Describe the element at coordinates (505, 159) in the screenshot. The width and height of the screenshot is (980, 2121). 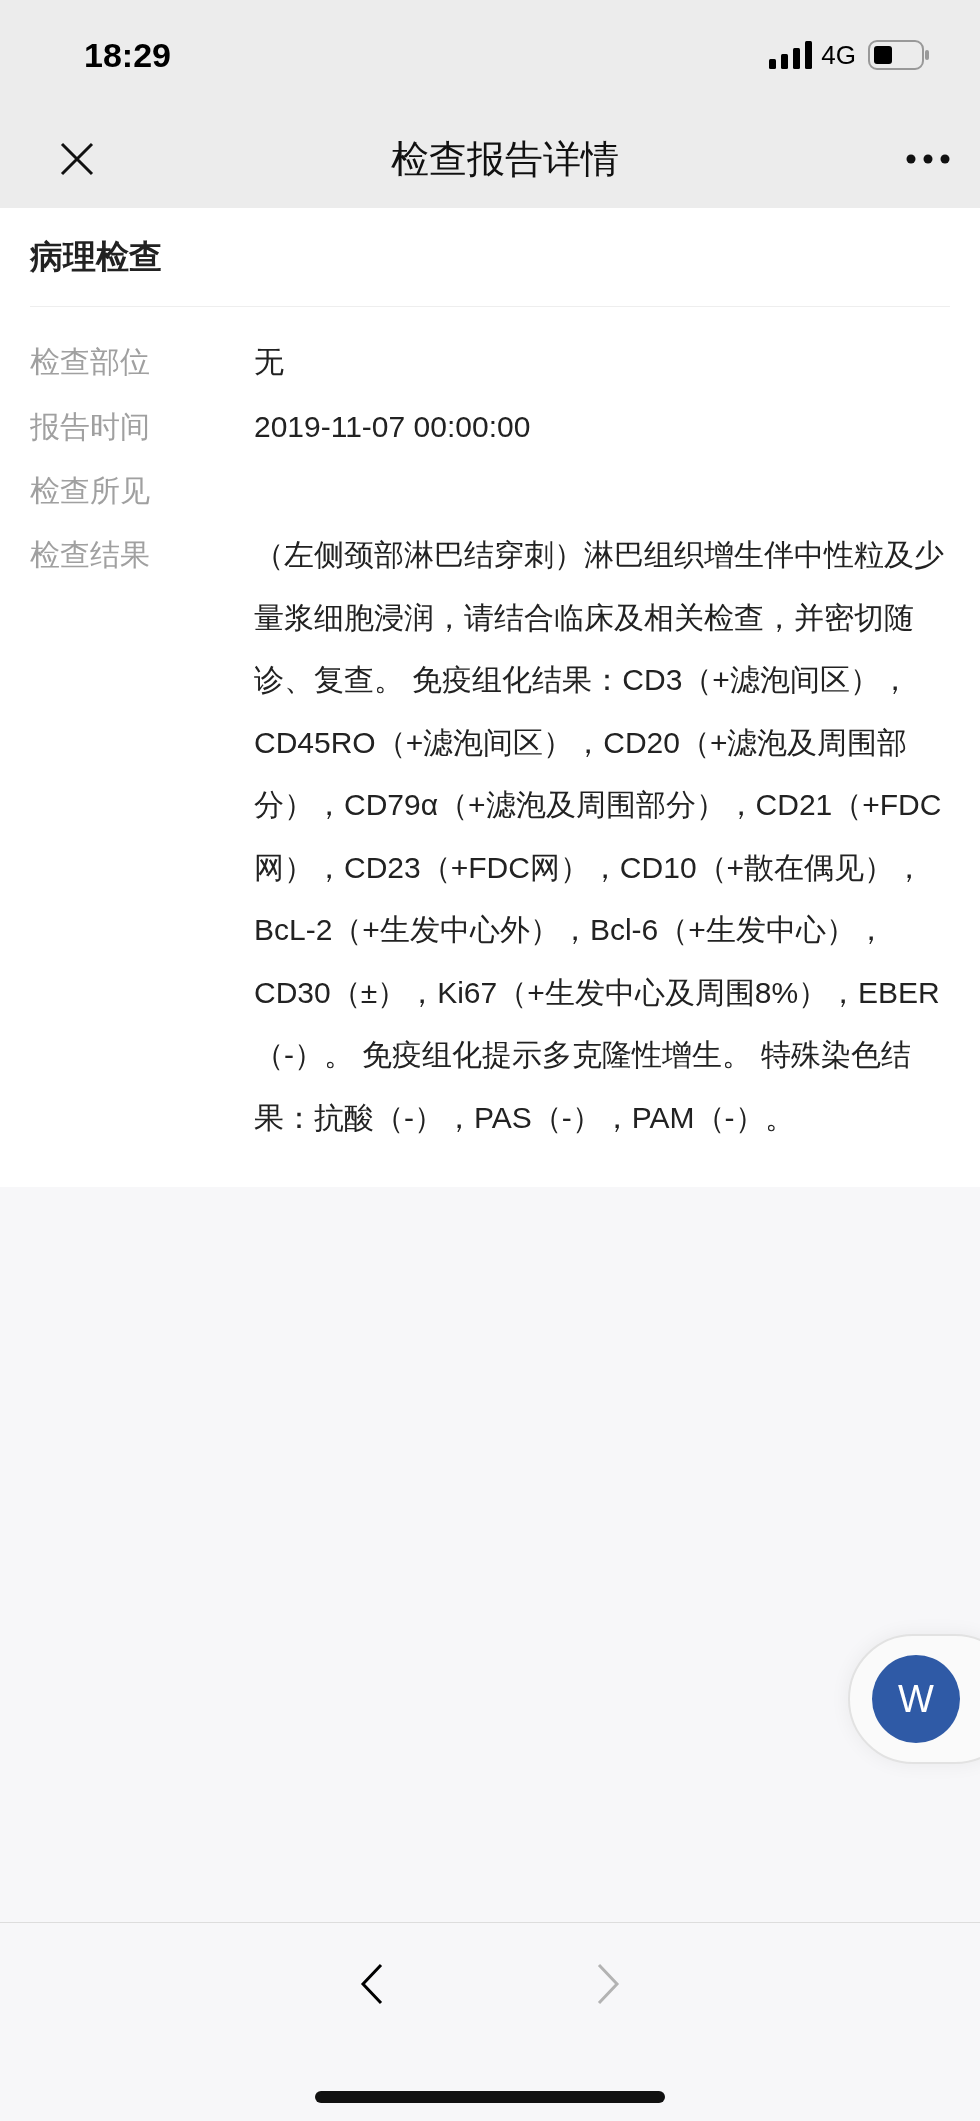
I see `page-title: 检查报告详情` at that location.